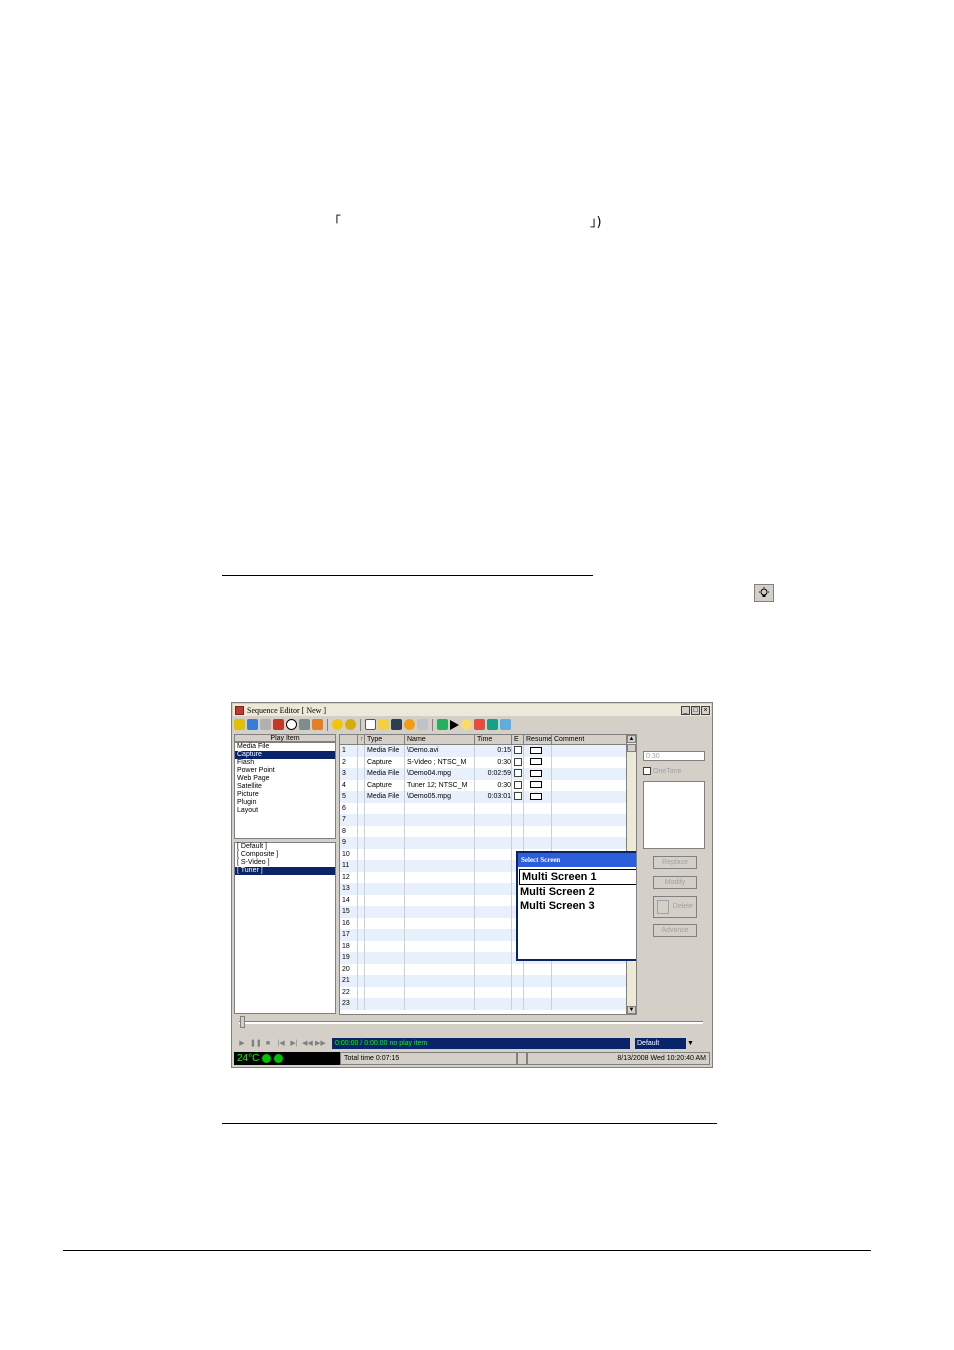 The image size is (954, 1350). What do you see at coordinates (350, 724) in the screenshot?
I see `brightness-low-icon` at bounding box center [350, 724].